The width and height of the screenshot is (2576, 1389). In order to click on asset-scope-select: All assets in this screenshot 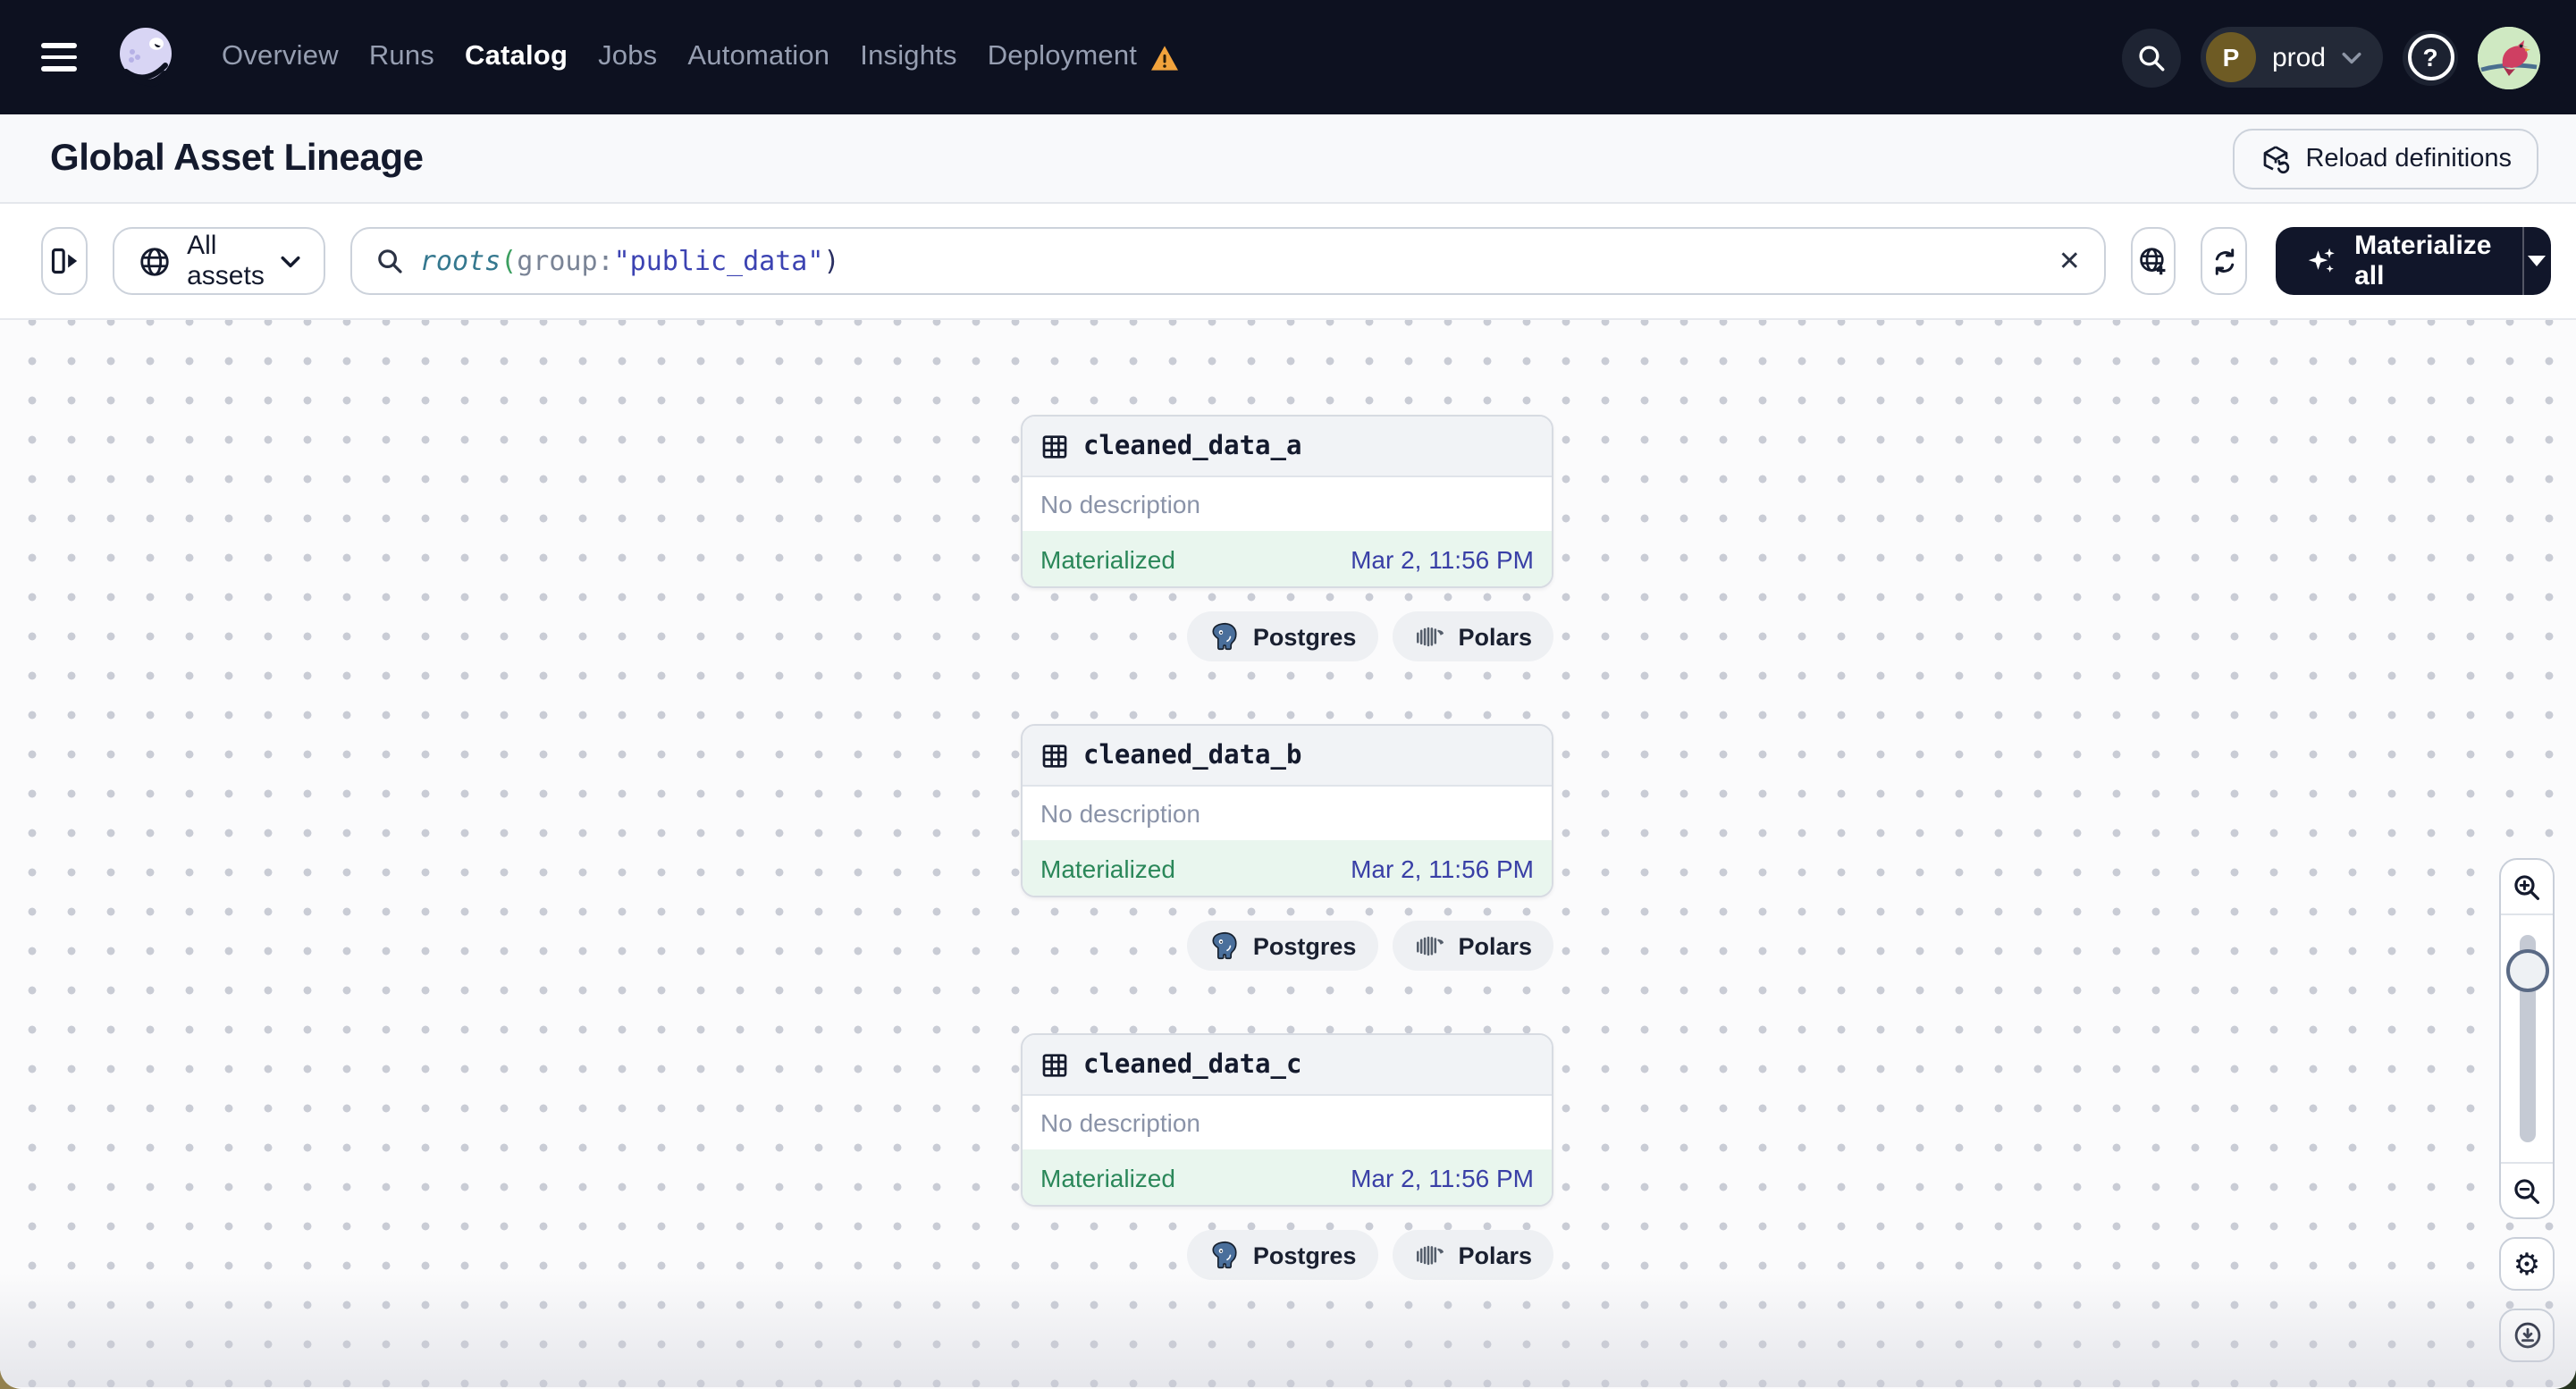, I will do `click(219, 261)`.